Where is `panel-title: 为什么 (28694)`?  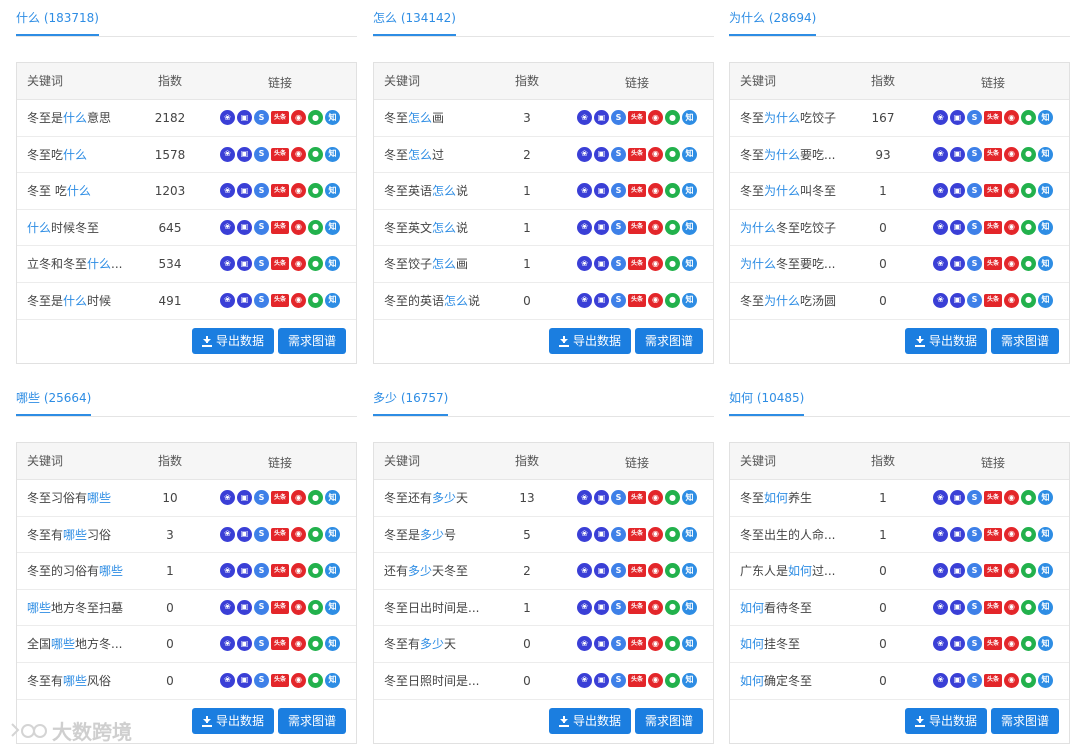 panel-title: 为什么 (28694) is located at coordinates (773, 23).